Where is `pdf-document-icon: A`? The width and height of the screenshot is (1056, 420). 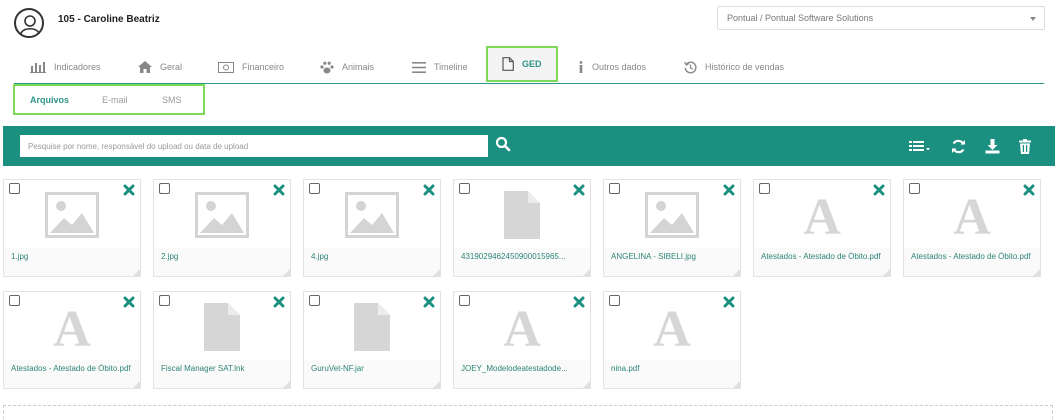 pdf-document-icon: A is located at coordinates (822, 215).